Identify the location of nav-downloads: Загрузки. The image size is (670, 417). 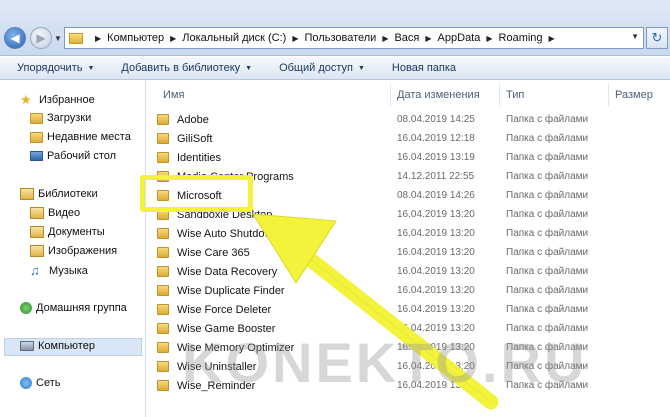
(60, 118).